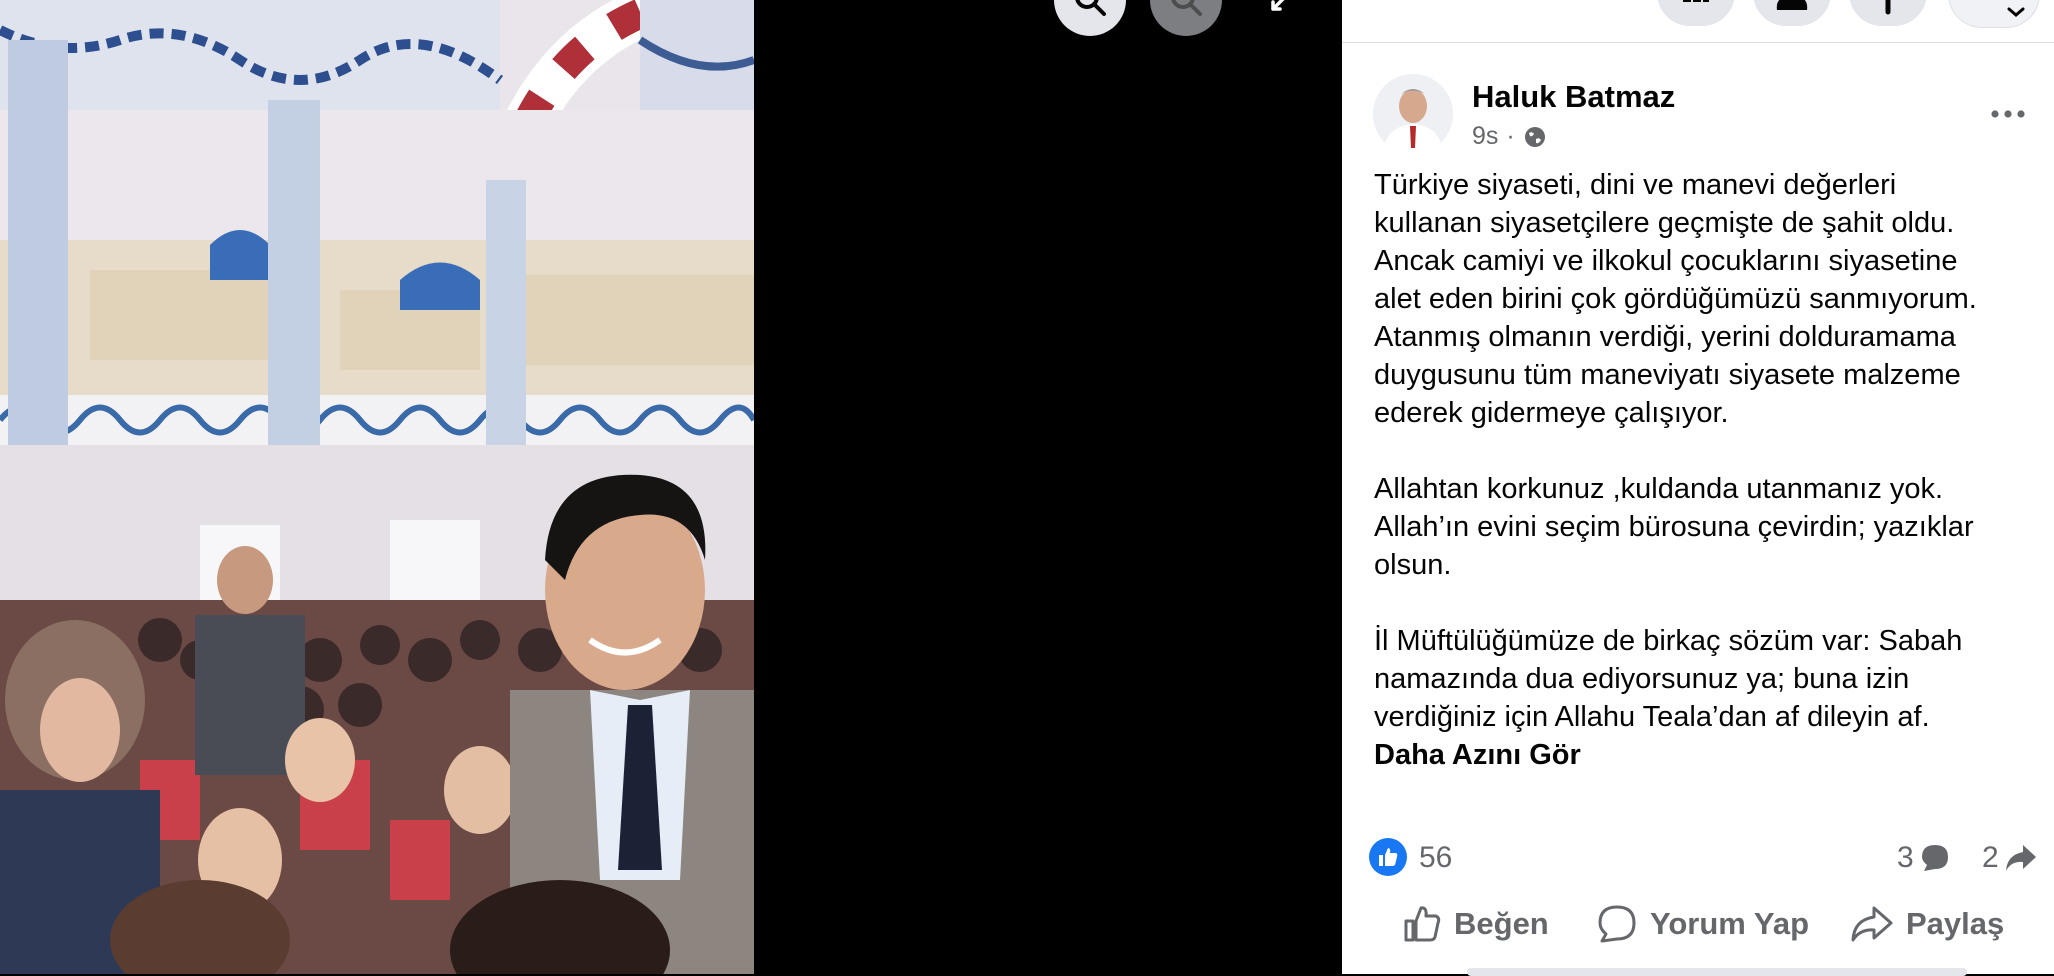 The width and height of the screenshot is (2054, 976). I want to click on more-options-button, so click(2008, 114).